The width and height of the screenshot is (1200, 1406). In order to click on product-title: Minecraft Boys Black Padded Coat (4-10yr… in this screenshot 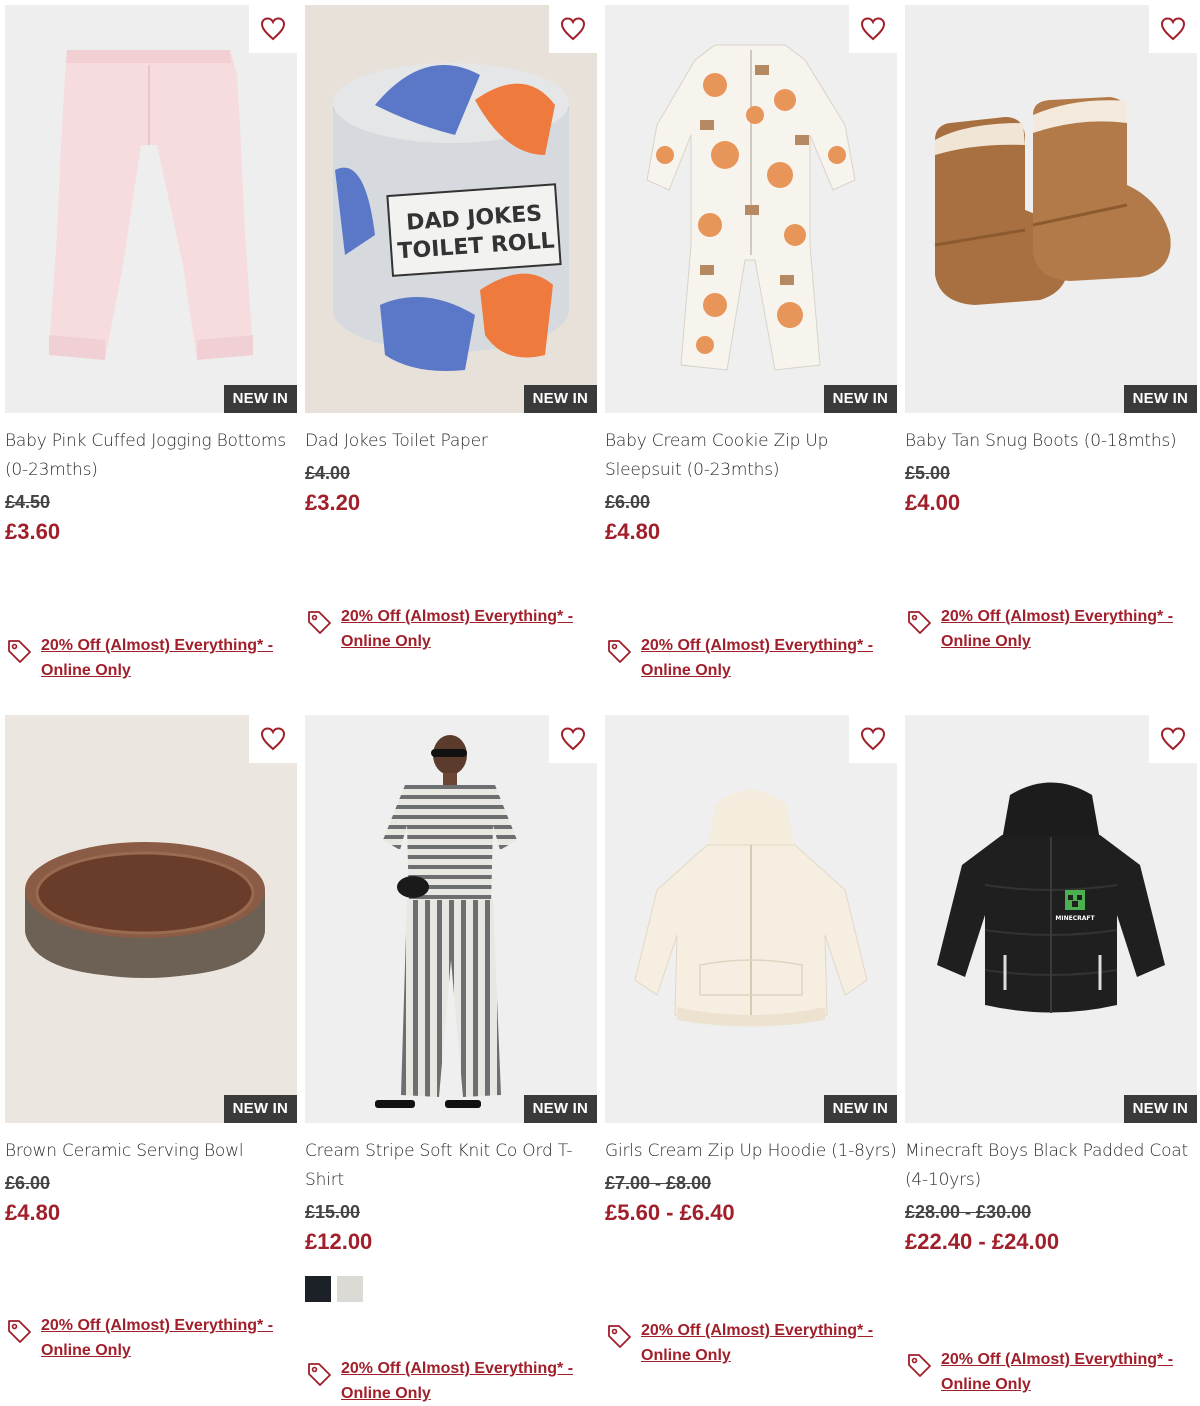, I will do `click(1051, 1166)`.